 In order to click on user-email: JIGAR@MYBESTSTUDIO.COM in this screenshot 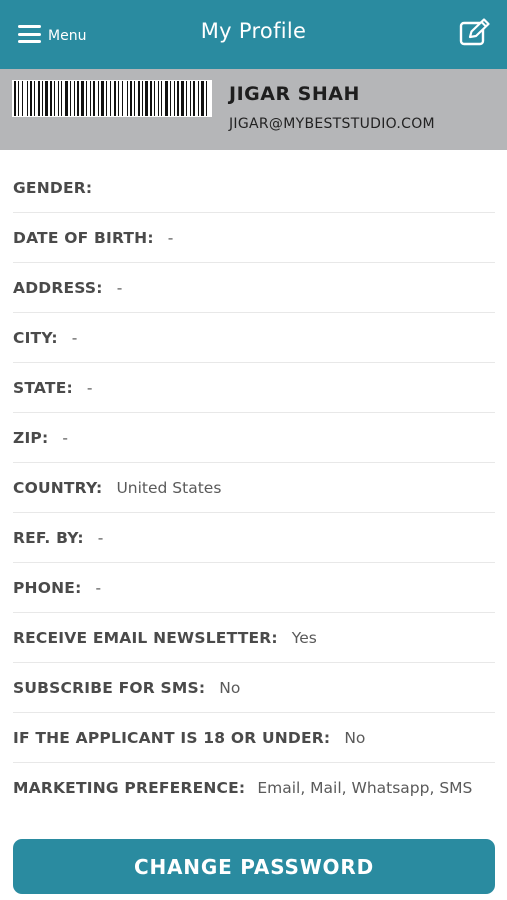, I will do `click(332, 124)`.